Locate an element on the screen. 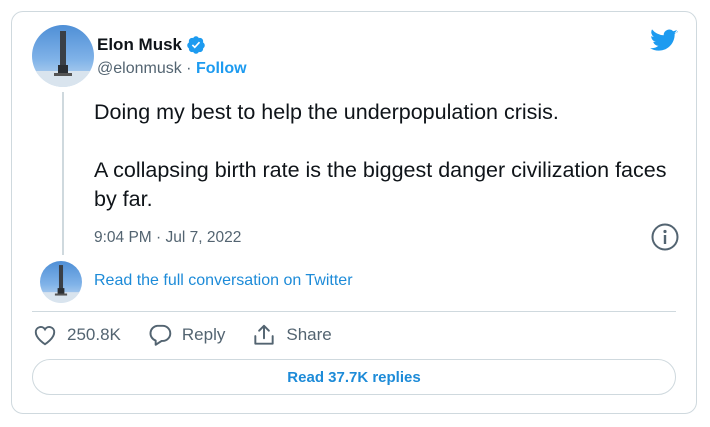 The height and width of the screenshot is (427, 710). thread-line is located at coordinates (63, 173).